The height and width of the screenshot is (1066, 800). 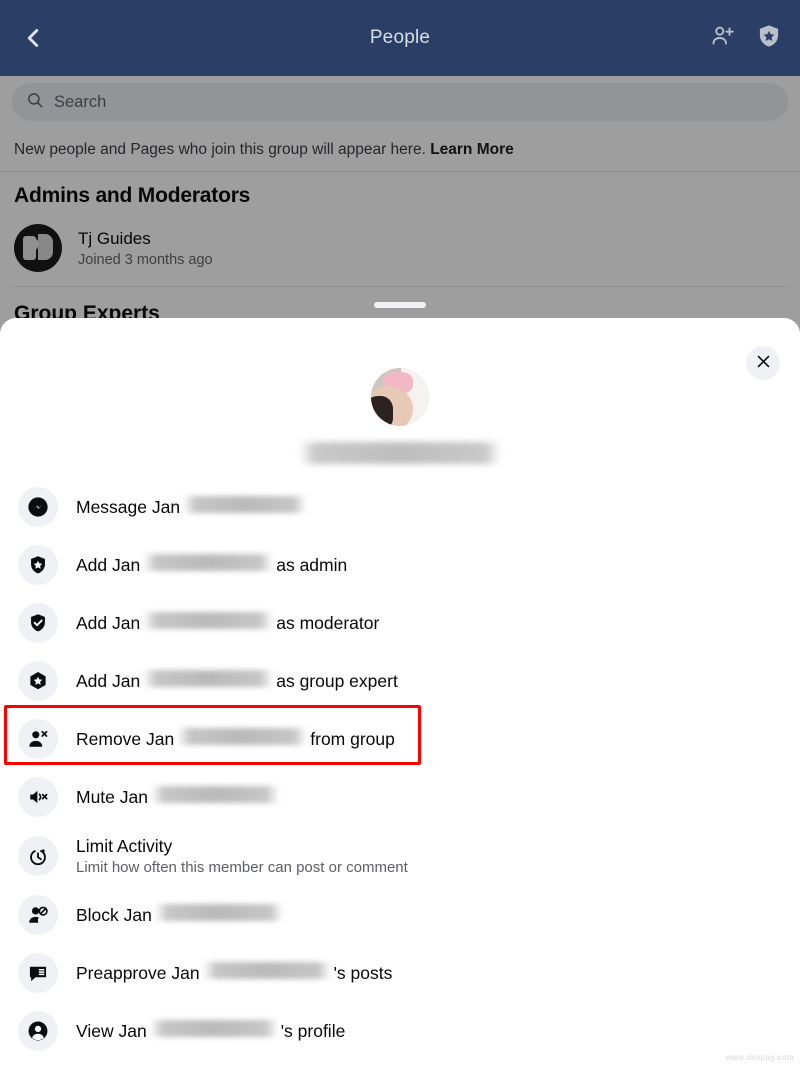 What do you see at coordinates (38, 856) in the screenshot?
I see `timer-icon` at bounding box center [38, 856].